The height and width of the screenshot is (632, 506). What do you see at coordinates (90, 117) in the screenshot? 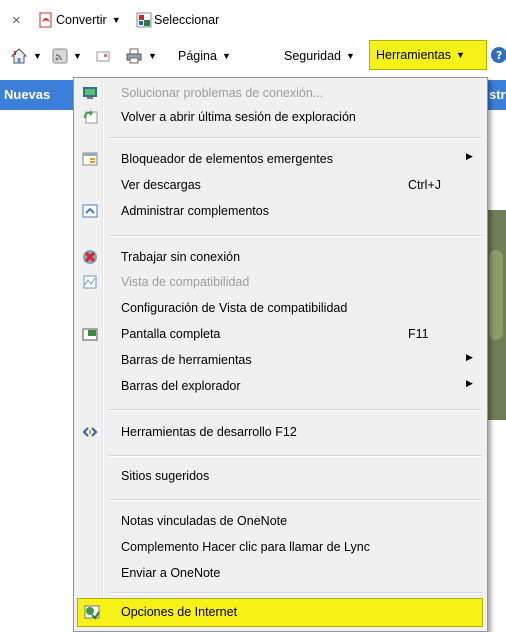
I see `reopen-session-icon` at bounding box center [90, 117].